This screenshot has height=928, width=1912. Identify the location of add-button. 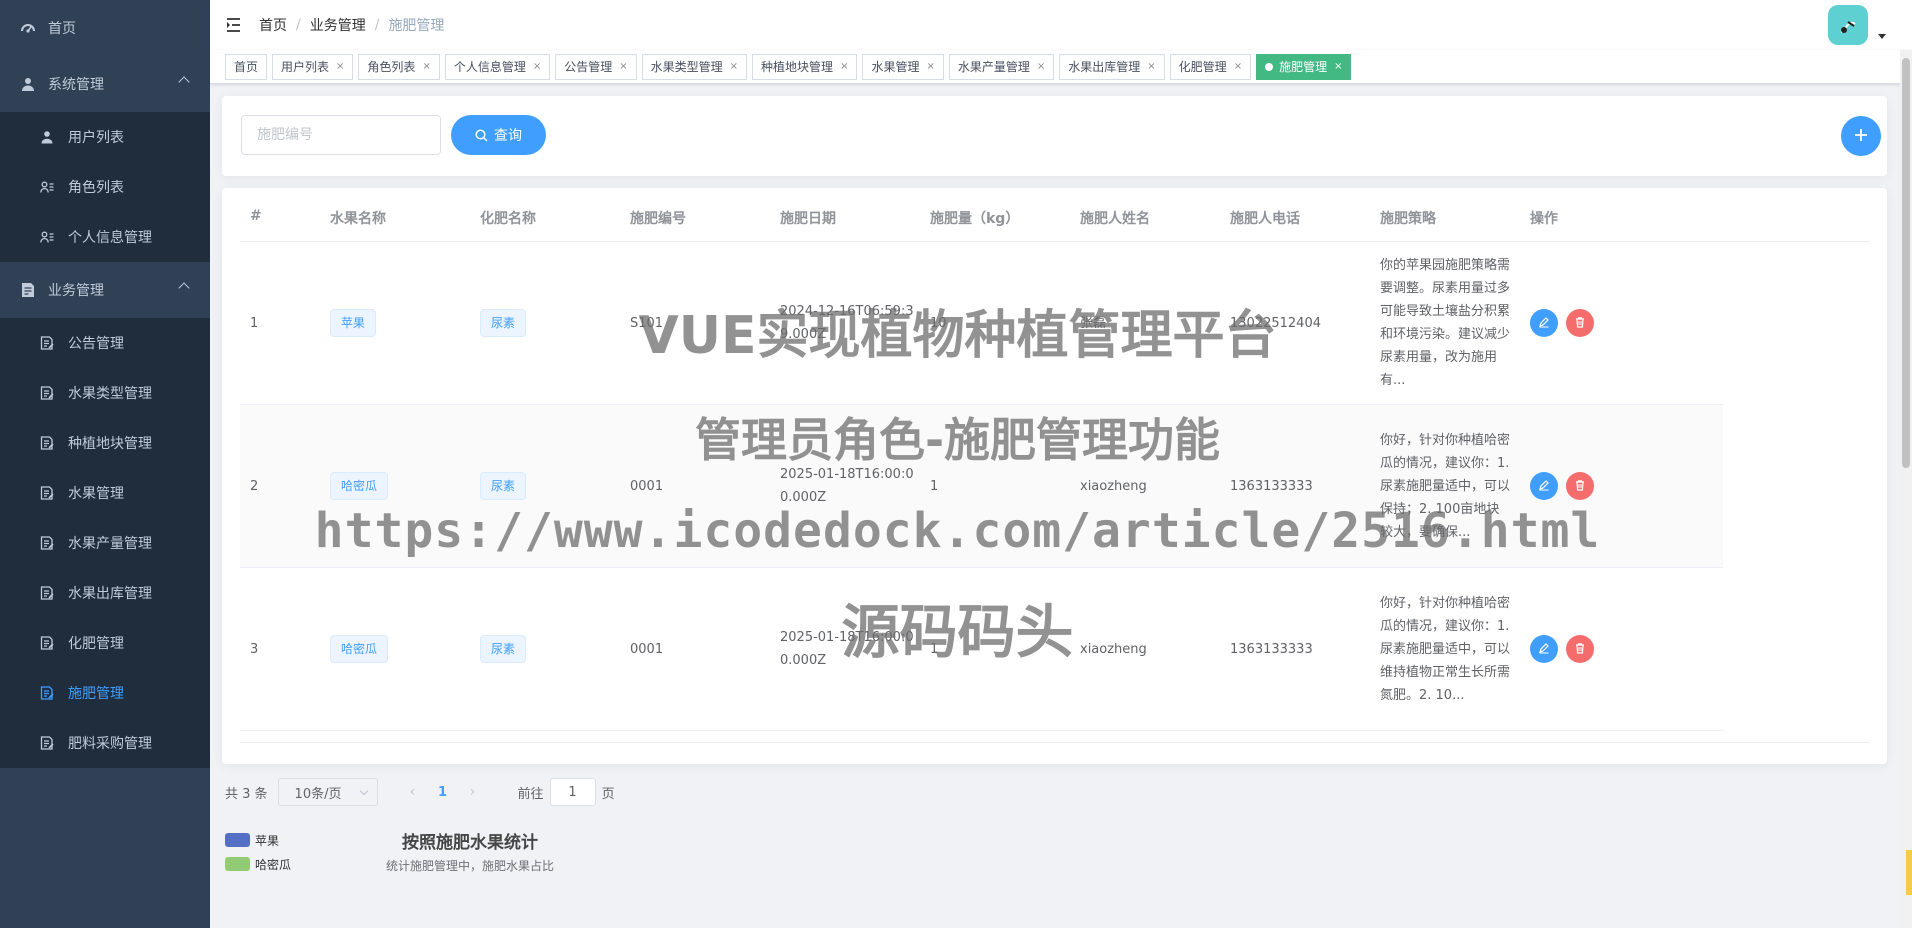
(1861, 136).